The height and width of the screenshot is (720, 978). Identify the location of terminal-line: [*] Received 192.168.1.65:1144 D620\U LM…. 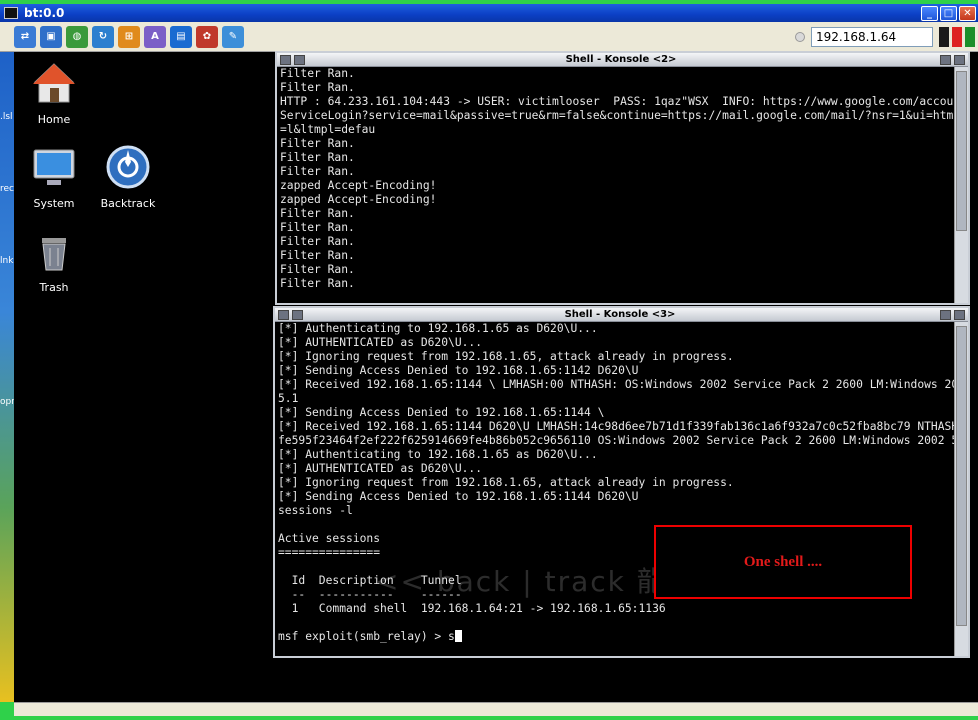
(616, 426).